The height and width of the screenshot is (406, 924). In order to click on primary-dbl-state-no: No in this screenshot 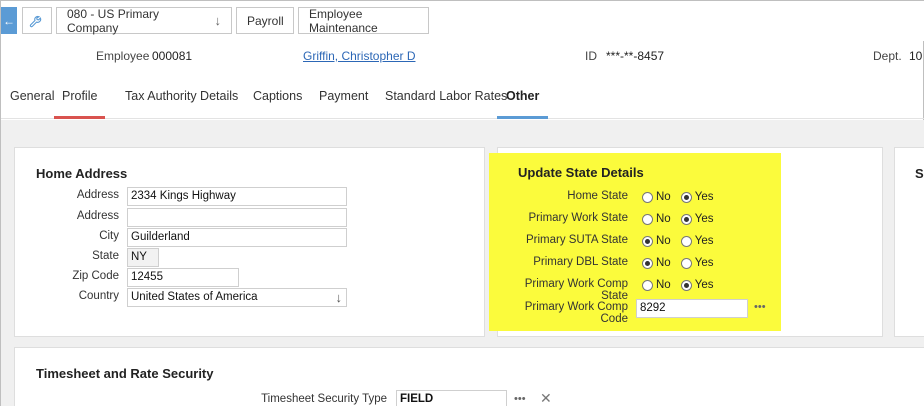, I will do `click(656, 263)`.